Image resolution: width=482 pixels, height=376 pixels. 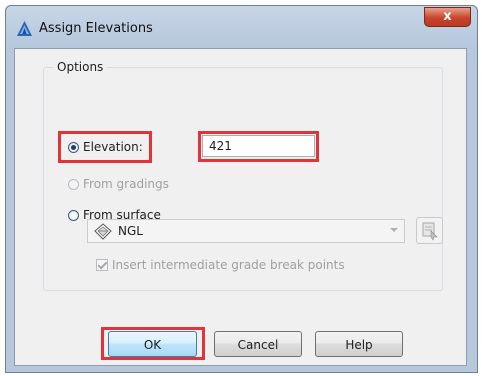 I want to click on pick-surface-button, so click(x=429, y=230).